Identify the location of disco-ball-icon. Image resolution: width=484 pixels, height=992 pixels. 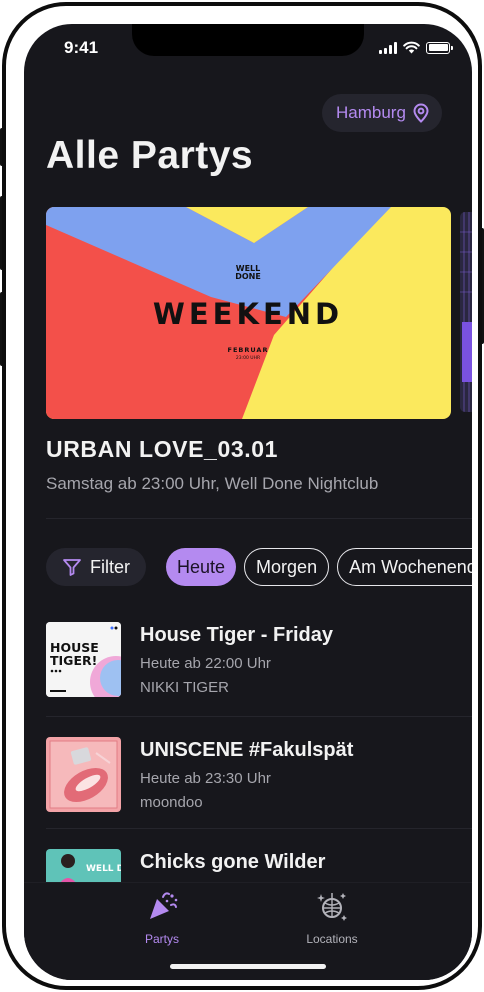
(332, 907).